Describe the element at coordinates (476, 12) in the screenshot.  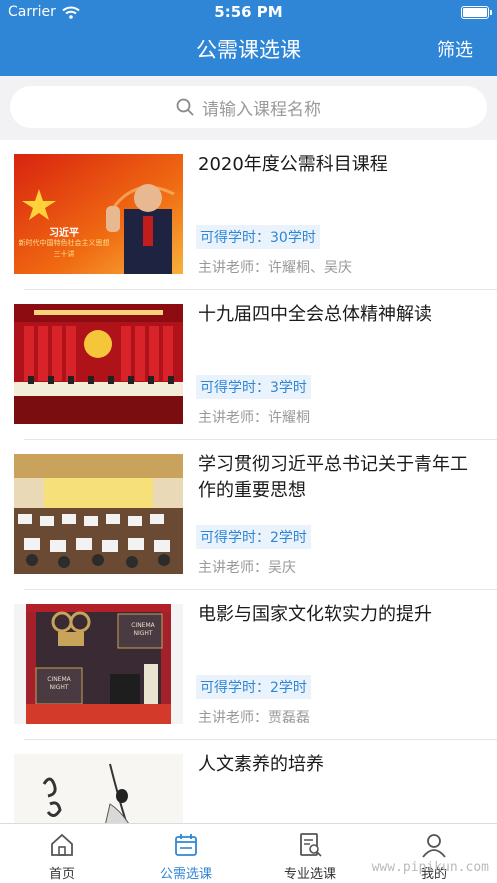
I see `battery-icon` at that location.